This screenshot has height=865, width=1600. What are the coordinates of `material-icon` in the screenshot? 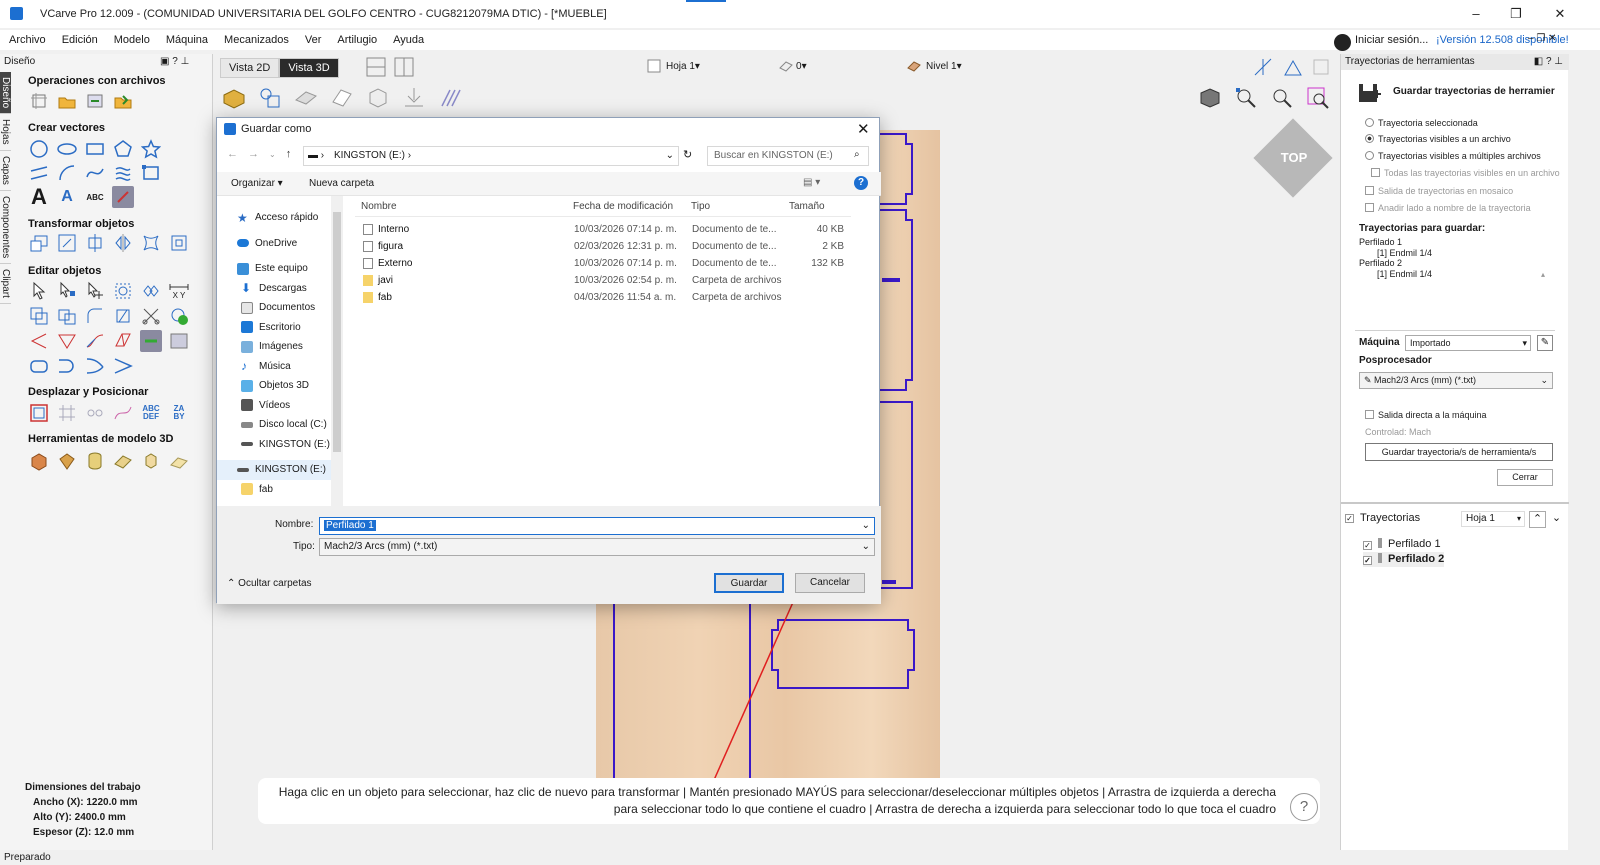 It's located at (234, 98).